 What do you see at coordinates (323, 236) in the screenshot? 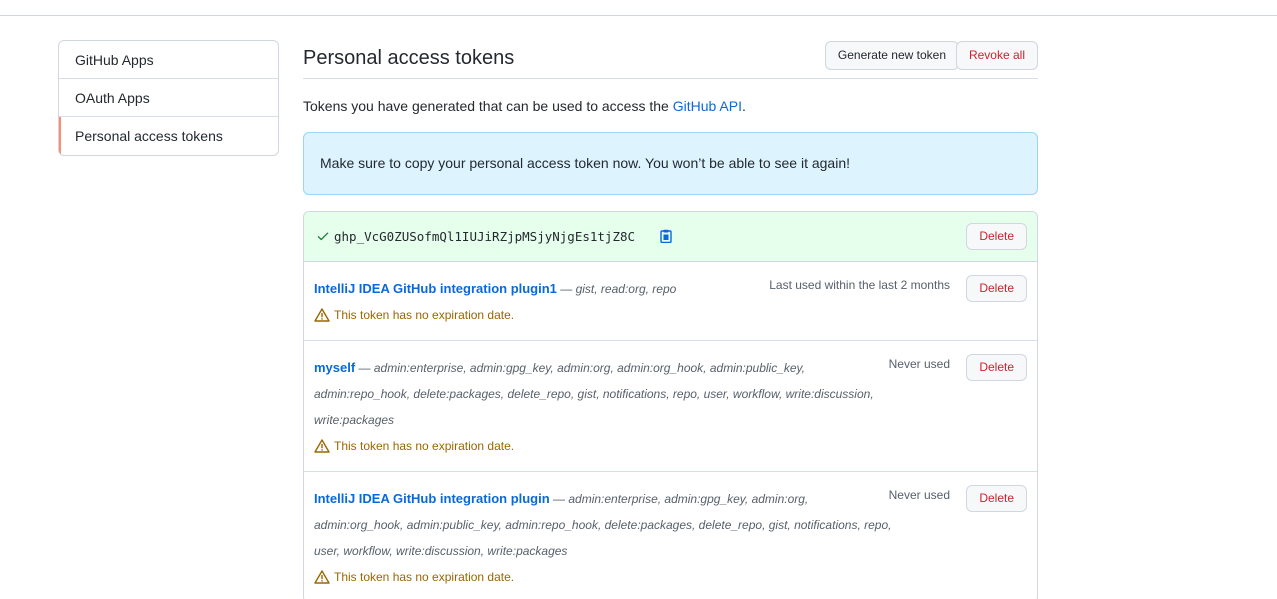
I see `check-icon` at bounding box center [323, 236].